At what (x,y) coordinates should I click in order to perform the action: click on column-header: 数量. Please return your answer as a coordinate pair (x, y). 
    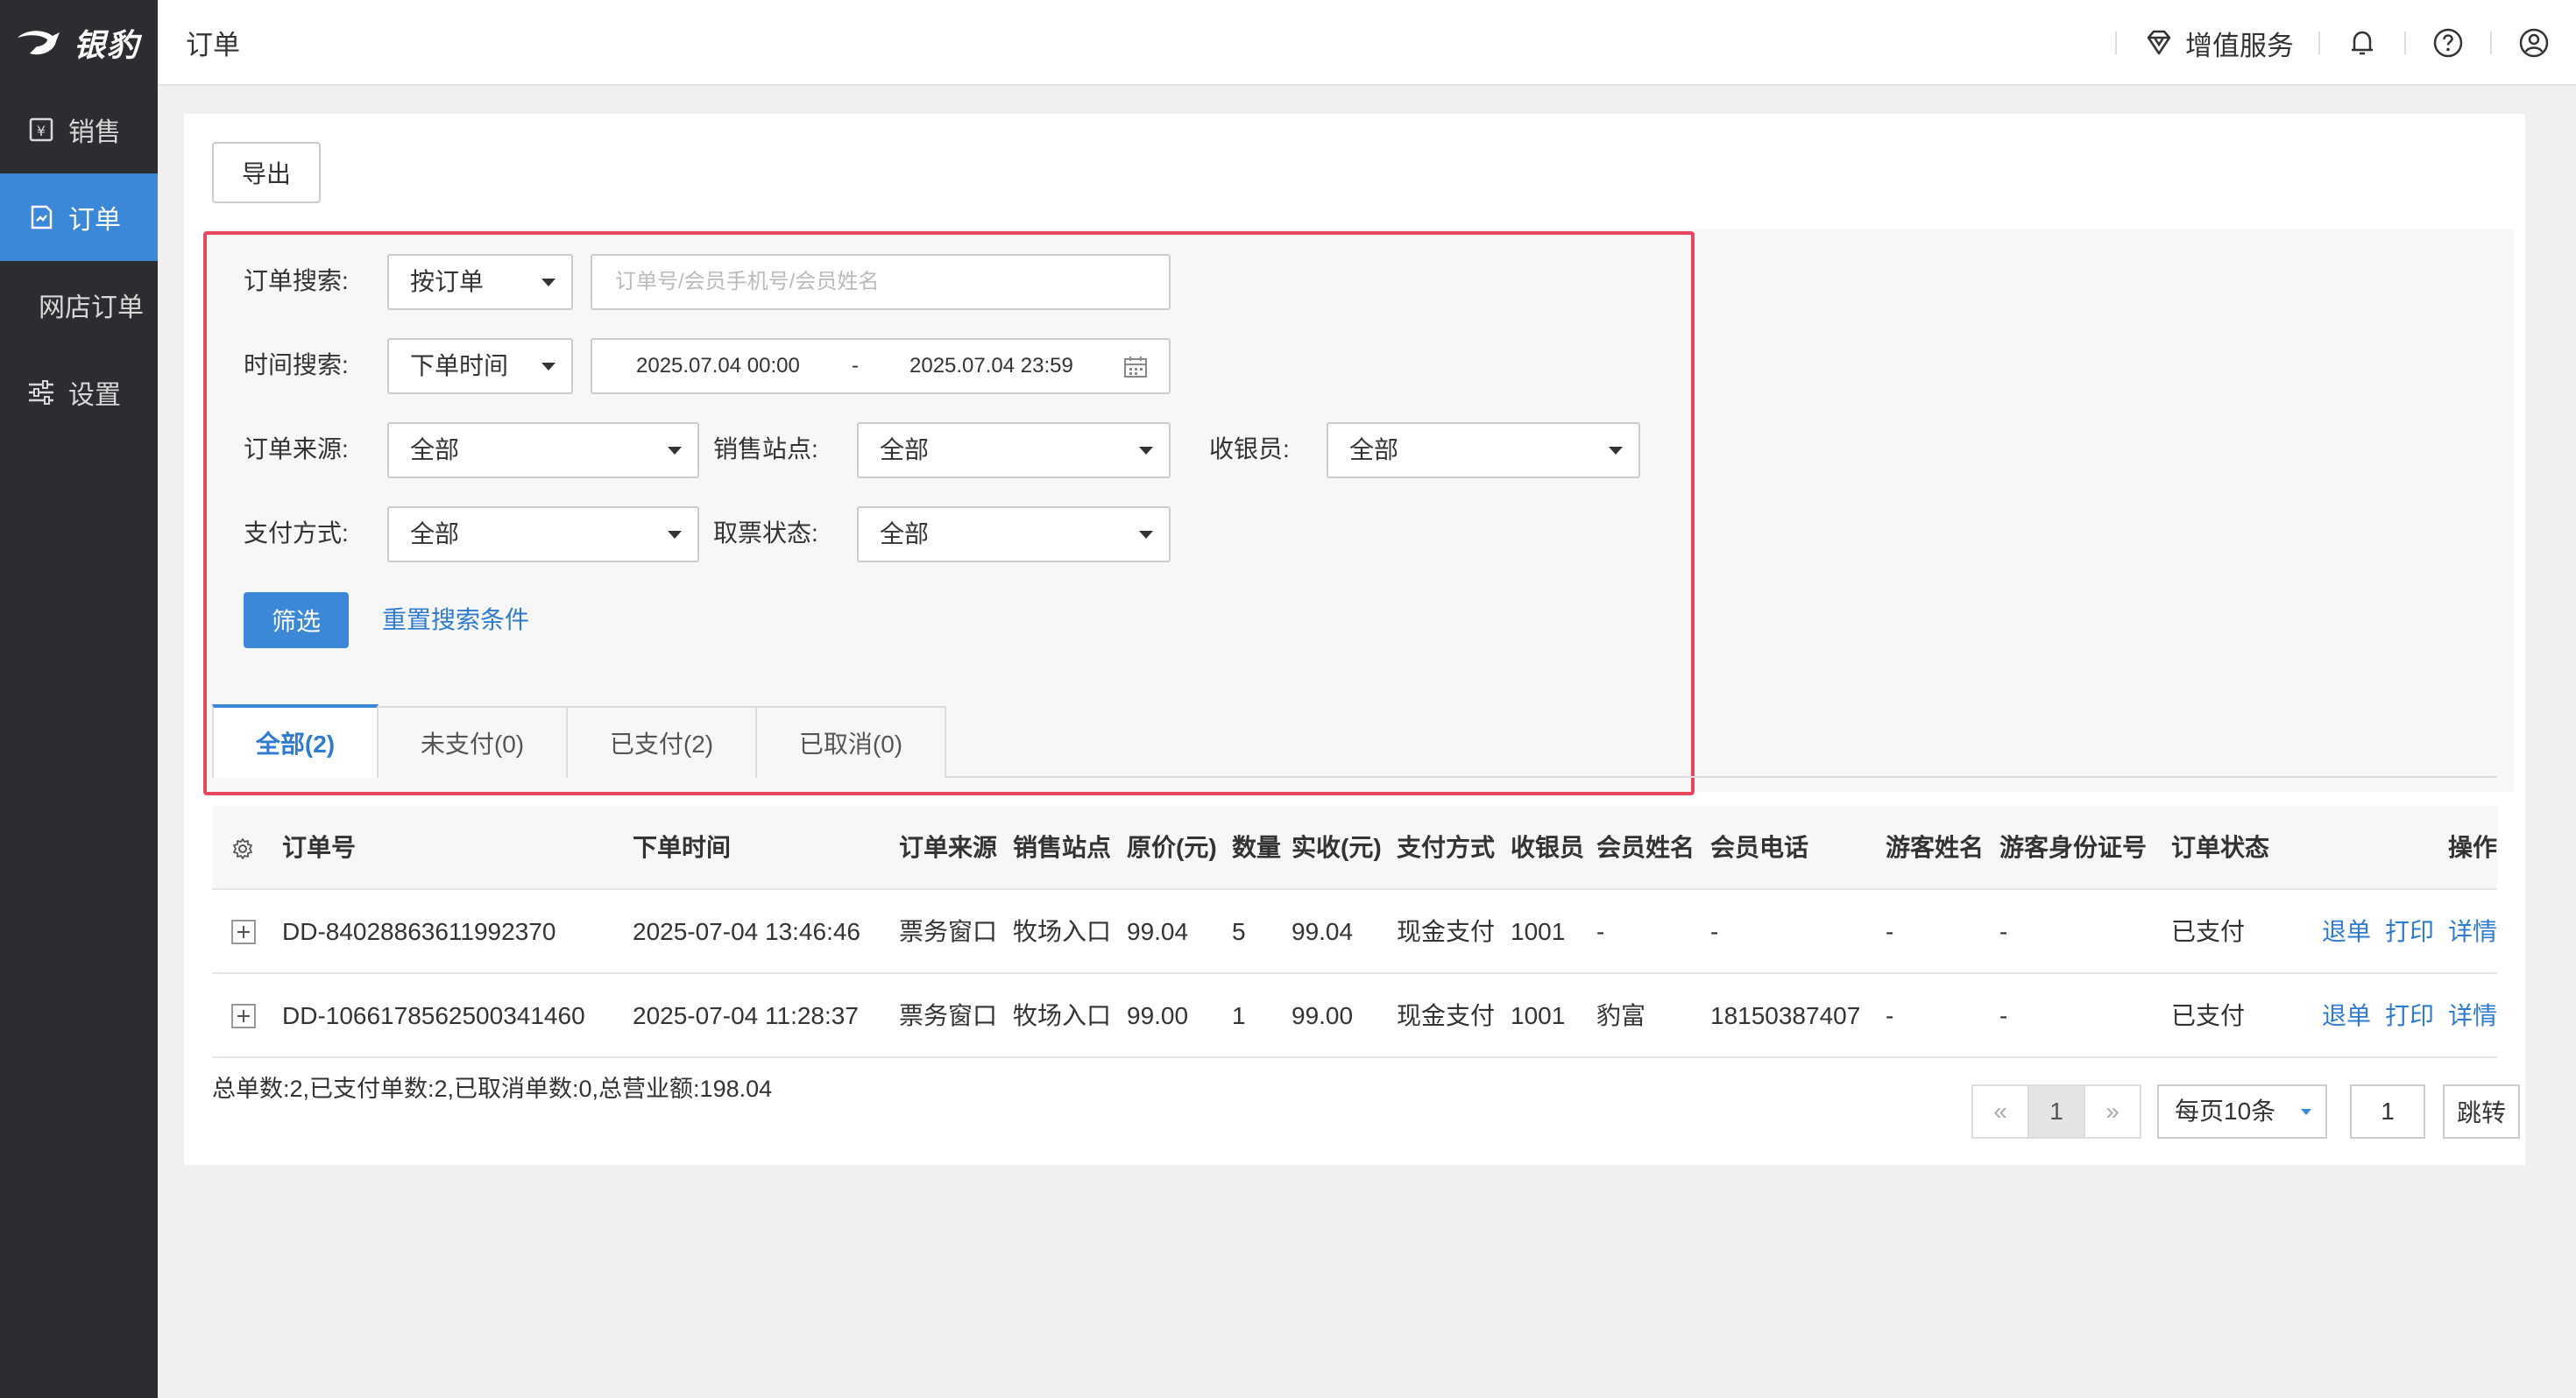
    Looking at the image, I should click on (1257, 847).